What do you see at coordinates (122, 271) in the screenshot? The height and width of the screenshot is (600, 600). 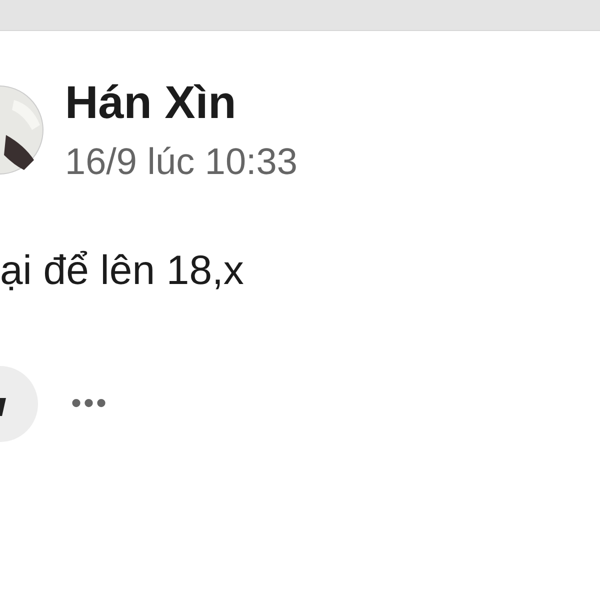 I see `post-text: ại để lên 18,x` at bounding box center [122, 271].